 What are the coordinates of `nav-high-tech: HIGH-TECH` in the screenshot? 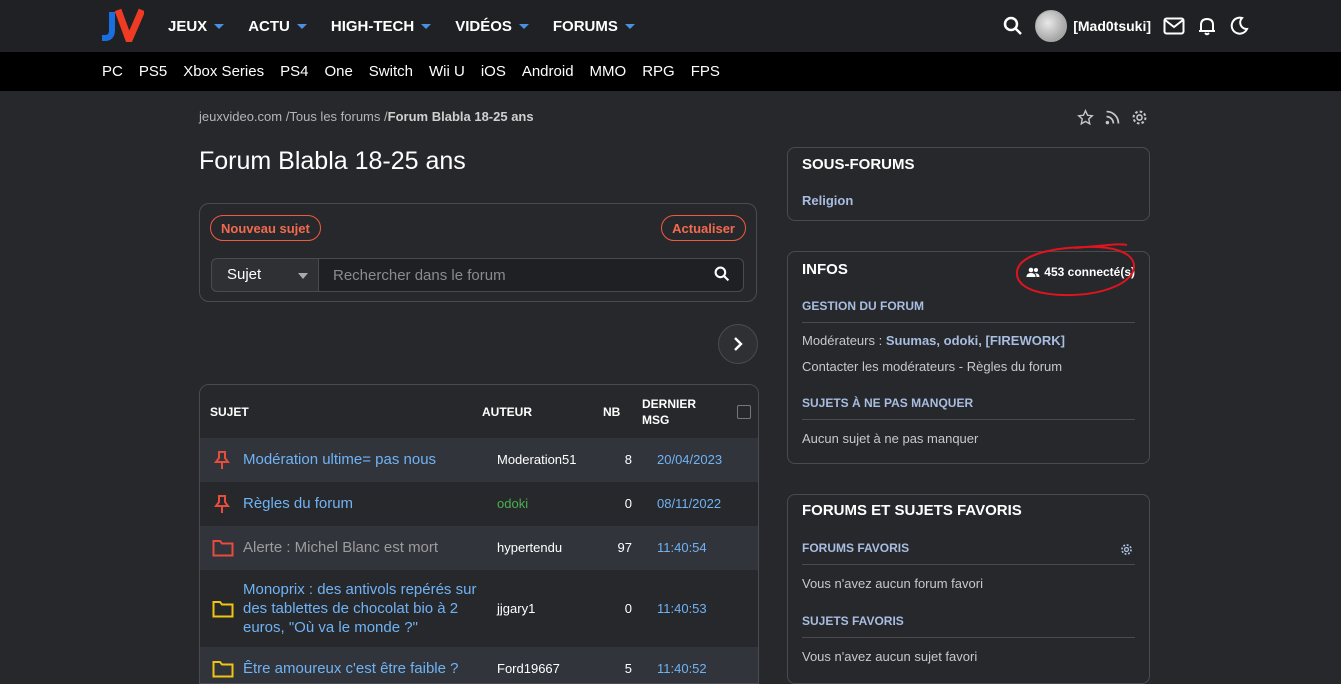 It's located at (381, 26).